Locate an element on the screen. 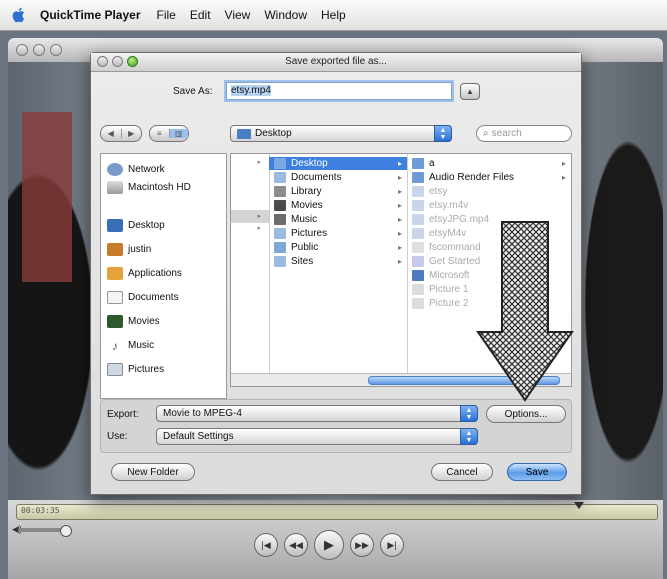 The image size is (667, 579). player-controls: 00:03:35 ◀) |◀ ◀◀ ▶ ▶▶ ▶| is located at coordinates (335, 539).